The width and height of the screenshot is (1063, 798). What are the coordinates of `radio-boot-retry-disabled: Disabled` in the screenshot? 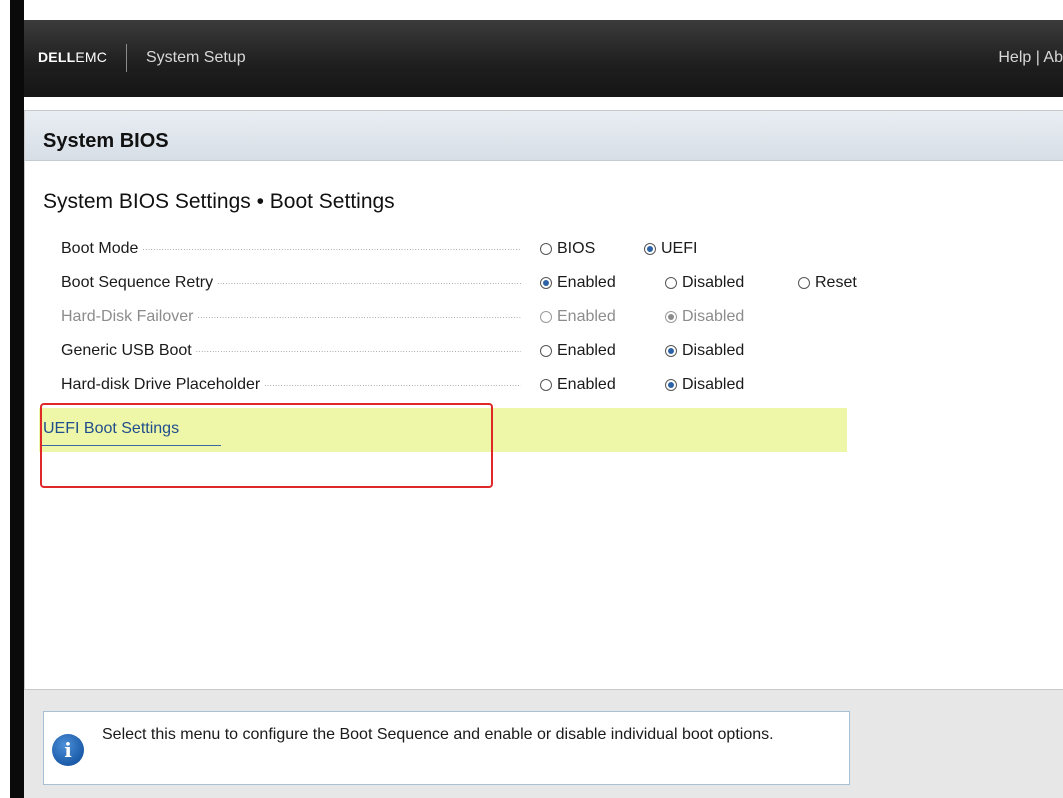 It's located at (704, 283).